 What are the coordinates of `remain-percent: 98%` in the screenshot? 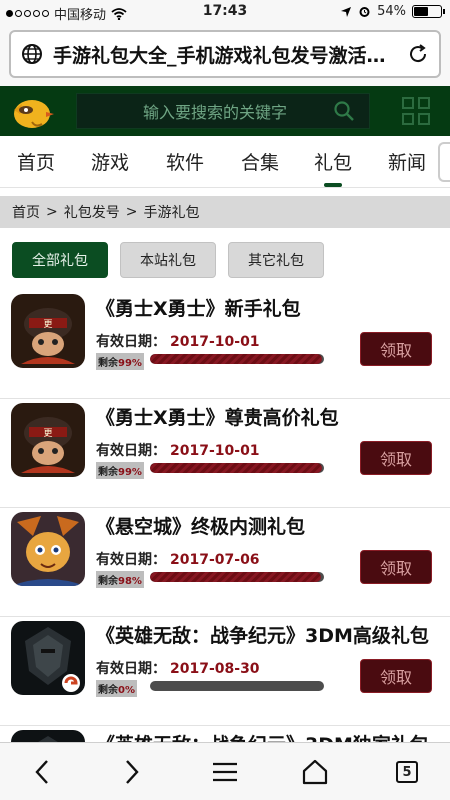 It's located at (130, 581).